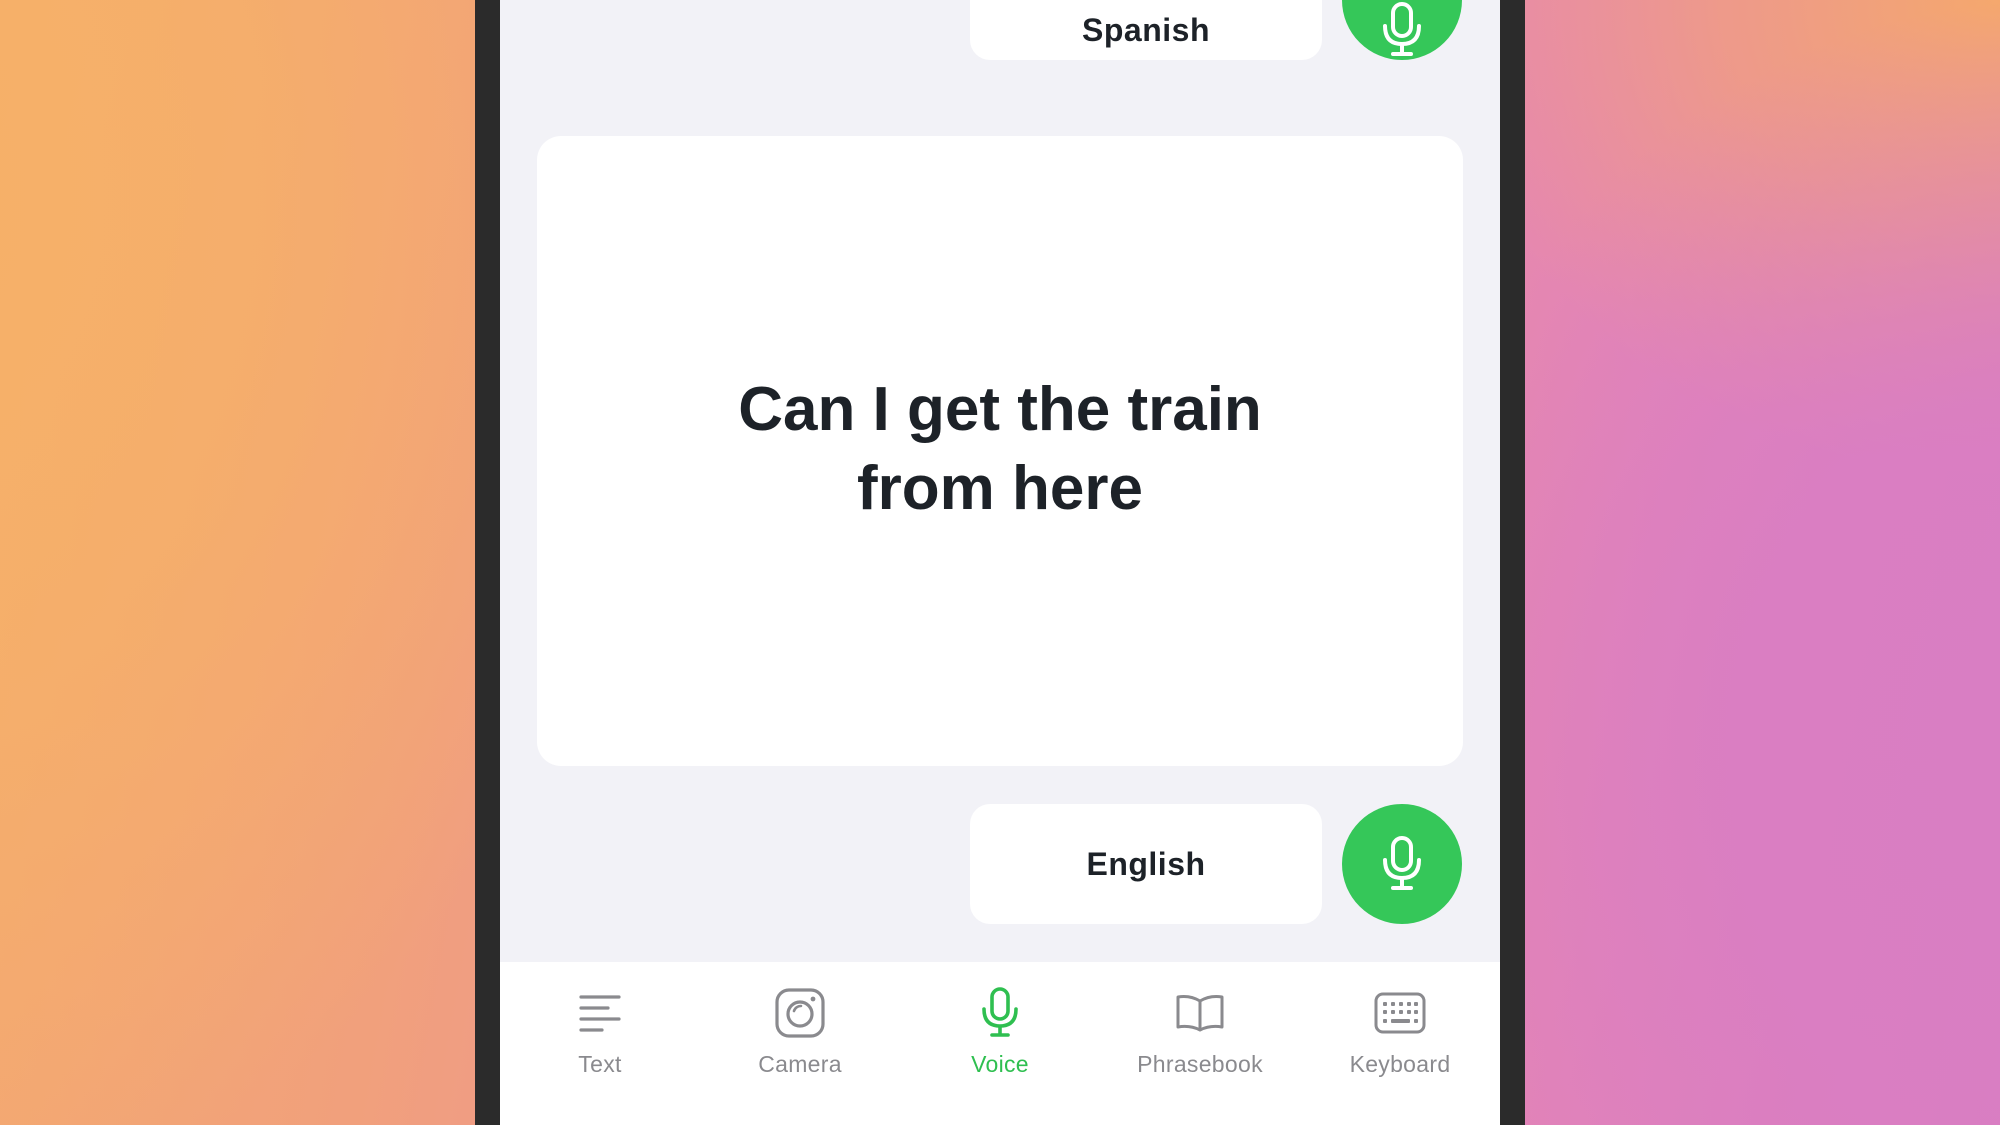 The image size is (2000, 1125). I want to click on source-language-button: Spanish, so click(1146, 30).